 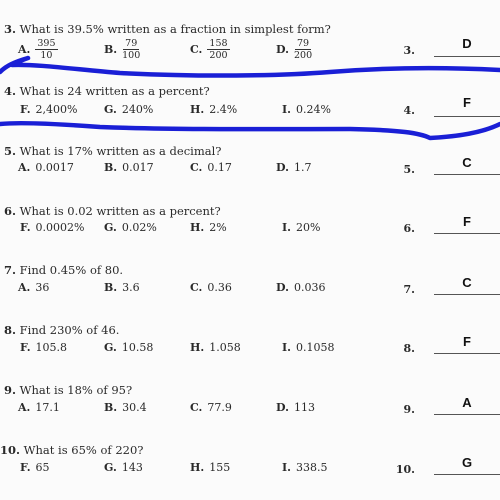 I want to click on denominator: 10, so click(x=46, y=55).